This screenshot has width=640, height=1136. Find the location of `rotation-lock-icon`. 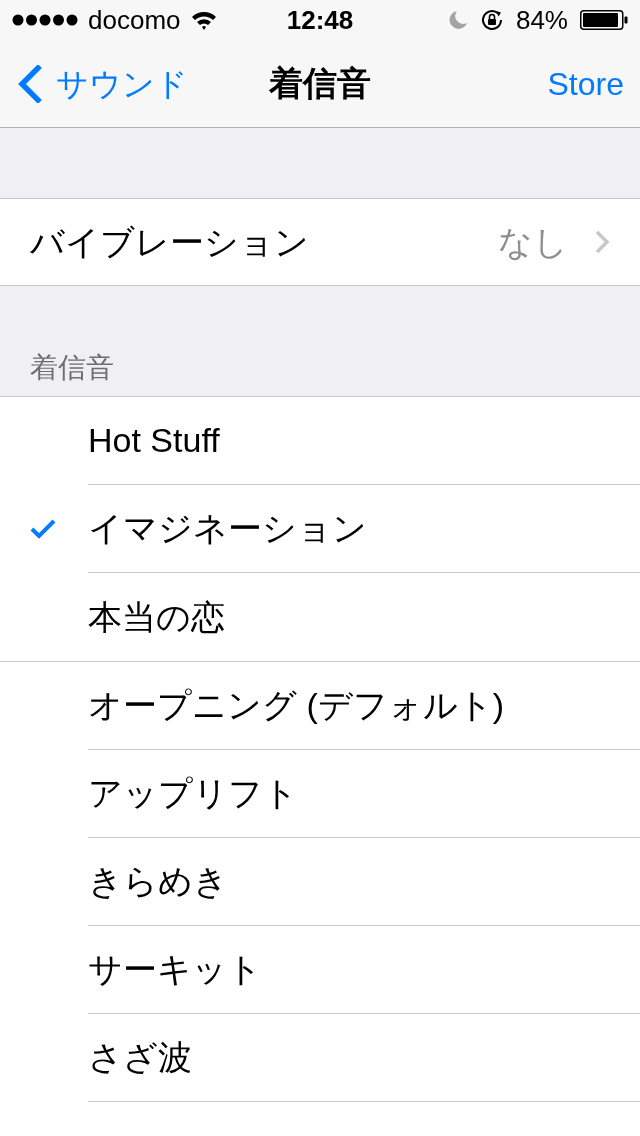

rotation-lock-icon is located at coordinates (491, 20).